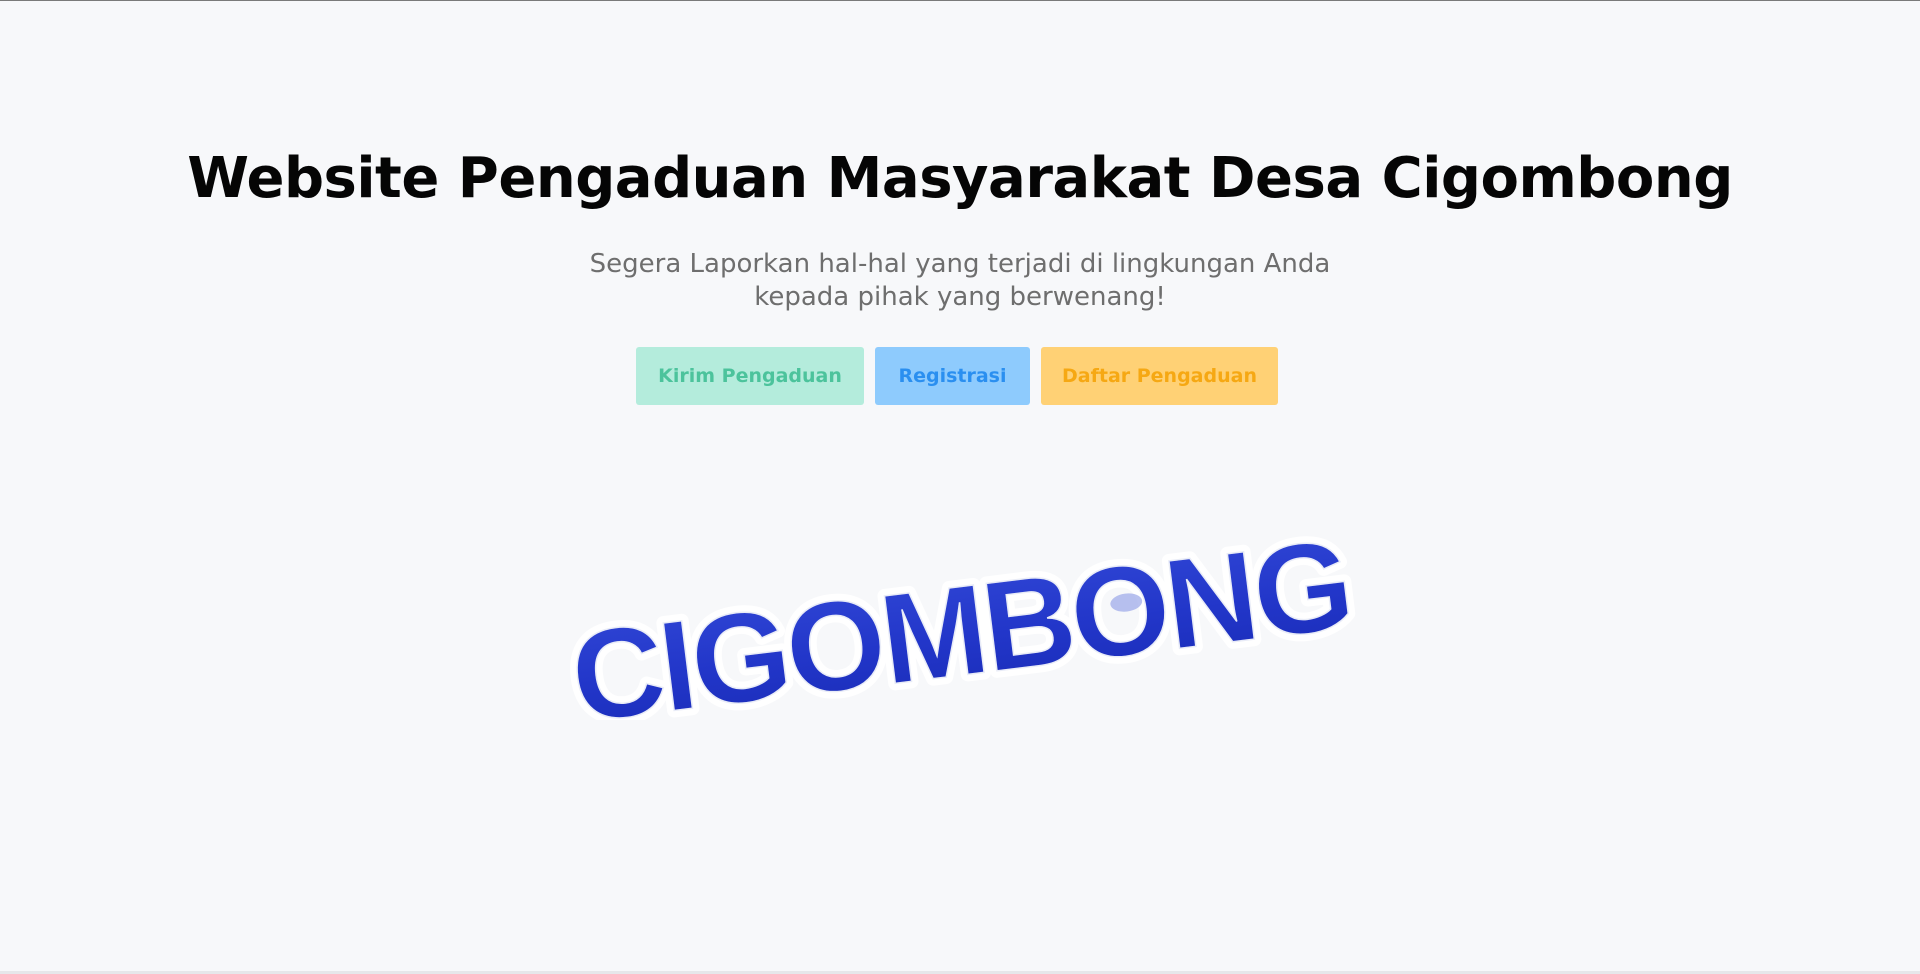  Describe the element at coordinates (750, 376) in the screenshot. I see `kirim-pengaduan-button: Kirim Pengaduan` at that location.